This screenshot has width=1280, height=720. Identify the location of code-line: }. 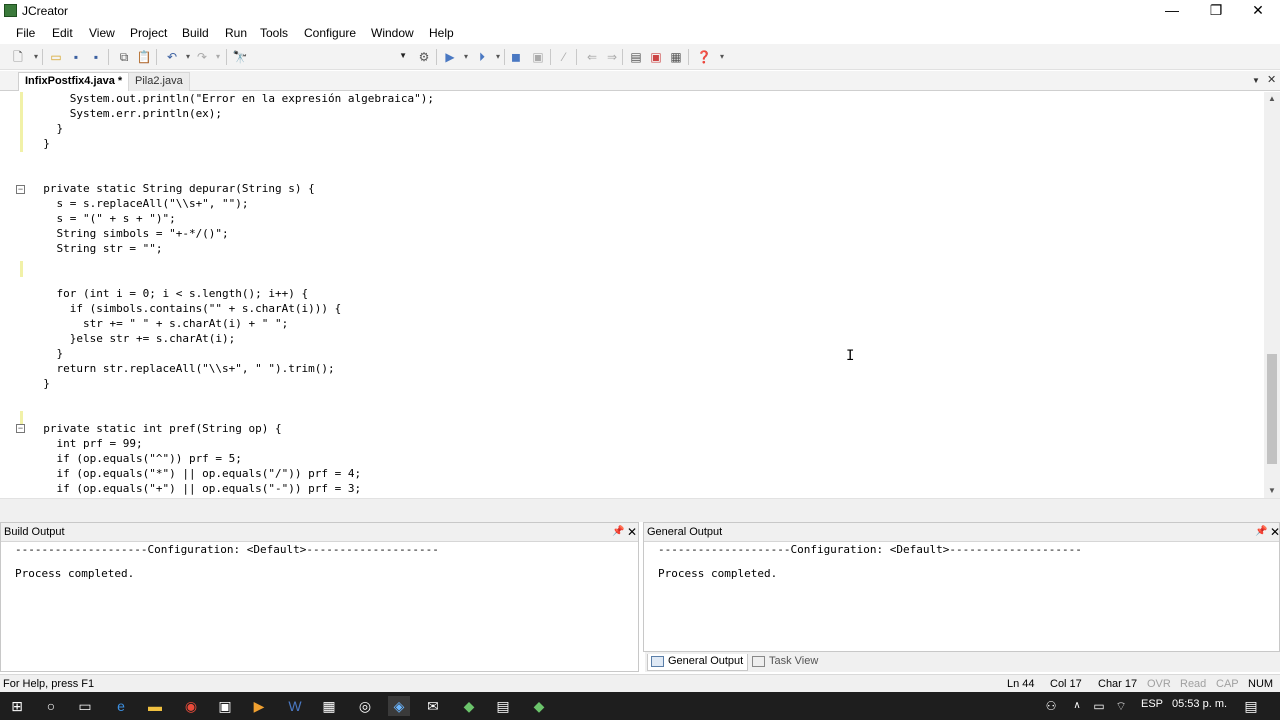
(47, 128).